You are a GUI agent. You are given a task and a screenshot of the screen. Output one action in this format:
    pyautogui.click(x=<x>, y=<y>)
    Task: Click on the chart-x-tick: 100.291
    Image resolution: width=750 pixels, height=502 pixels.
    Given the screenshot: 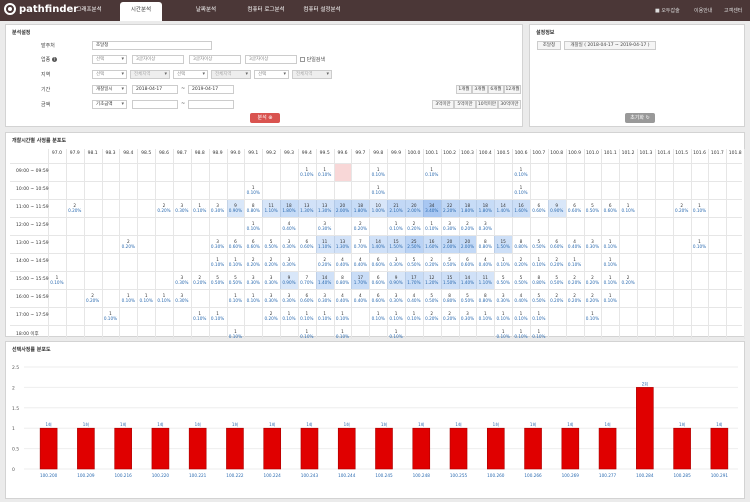 What is the action you would take?
    pyautogui.click(x=720, y=475)
    